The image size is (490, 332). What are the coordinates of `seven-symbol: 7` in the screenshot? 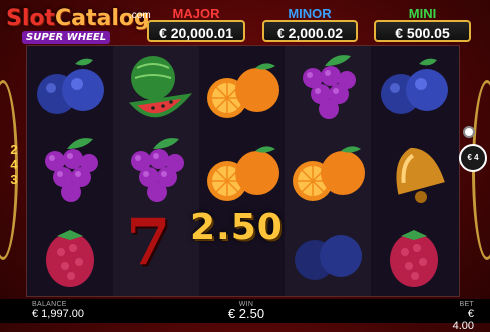 It's located at (148, 242).